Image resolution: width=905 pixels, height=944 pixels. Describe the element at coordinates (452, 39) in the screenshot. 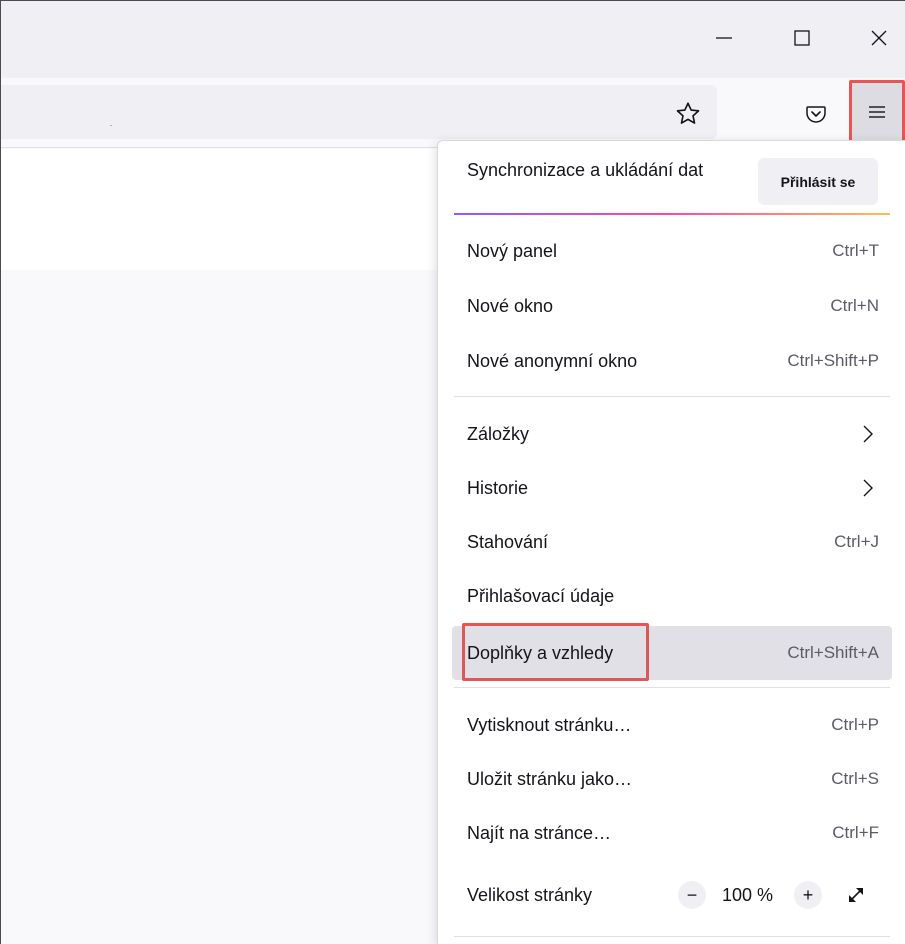

I see `title-bar` at that location.